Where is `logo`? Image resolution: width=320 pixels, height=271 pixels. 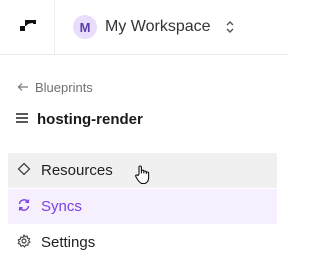
logo is located at coordinates (27, 27).